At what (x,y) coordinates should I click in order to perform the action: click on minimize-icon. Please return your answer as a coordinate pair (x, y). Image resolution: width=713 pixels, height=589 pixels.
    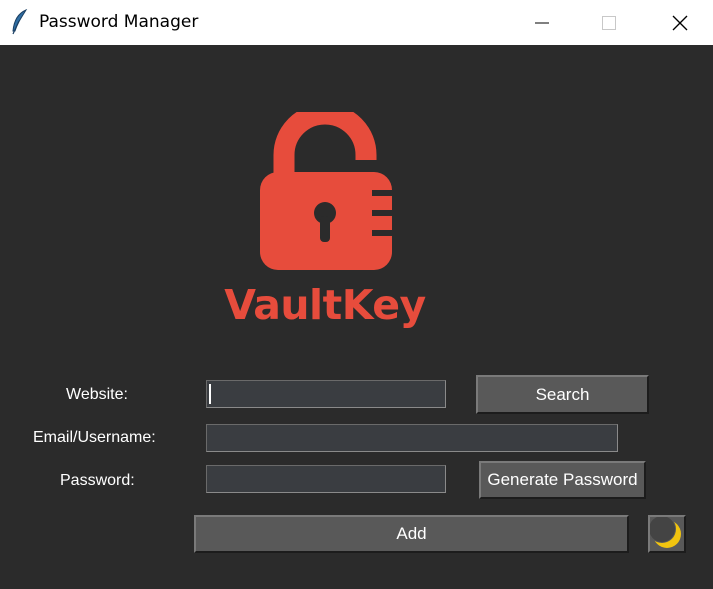
    Looking at the image, I should click on (542, 22).